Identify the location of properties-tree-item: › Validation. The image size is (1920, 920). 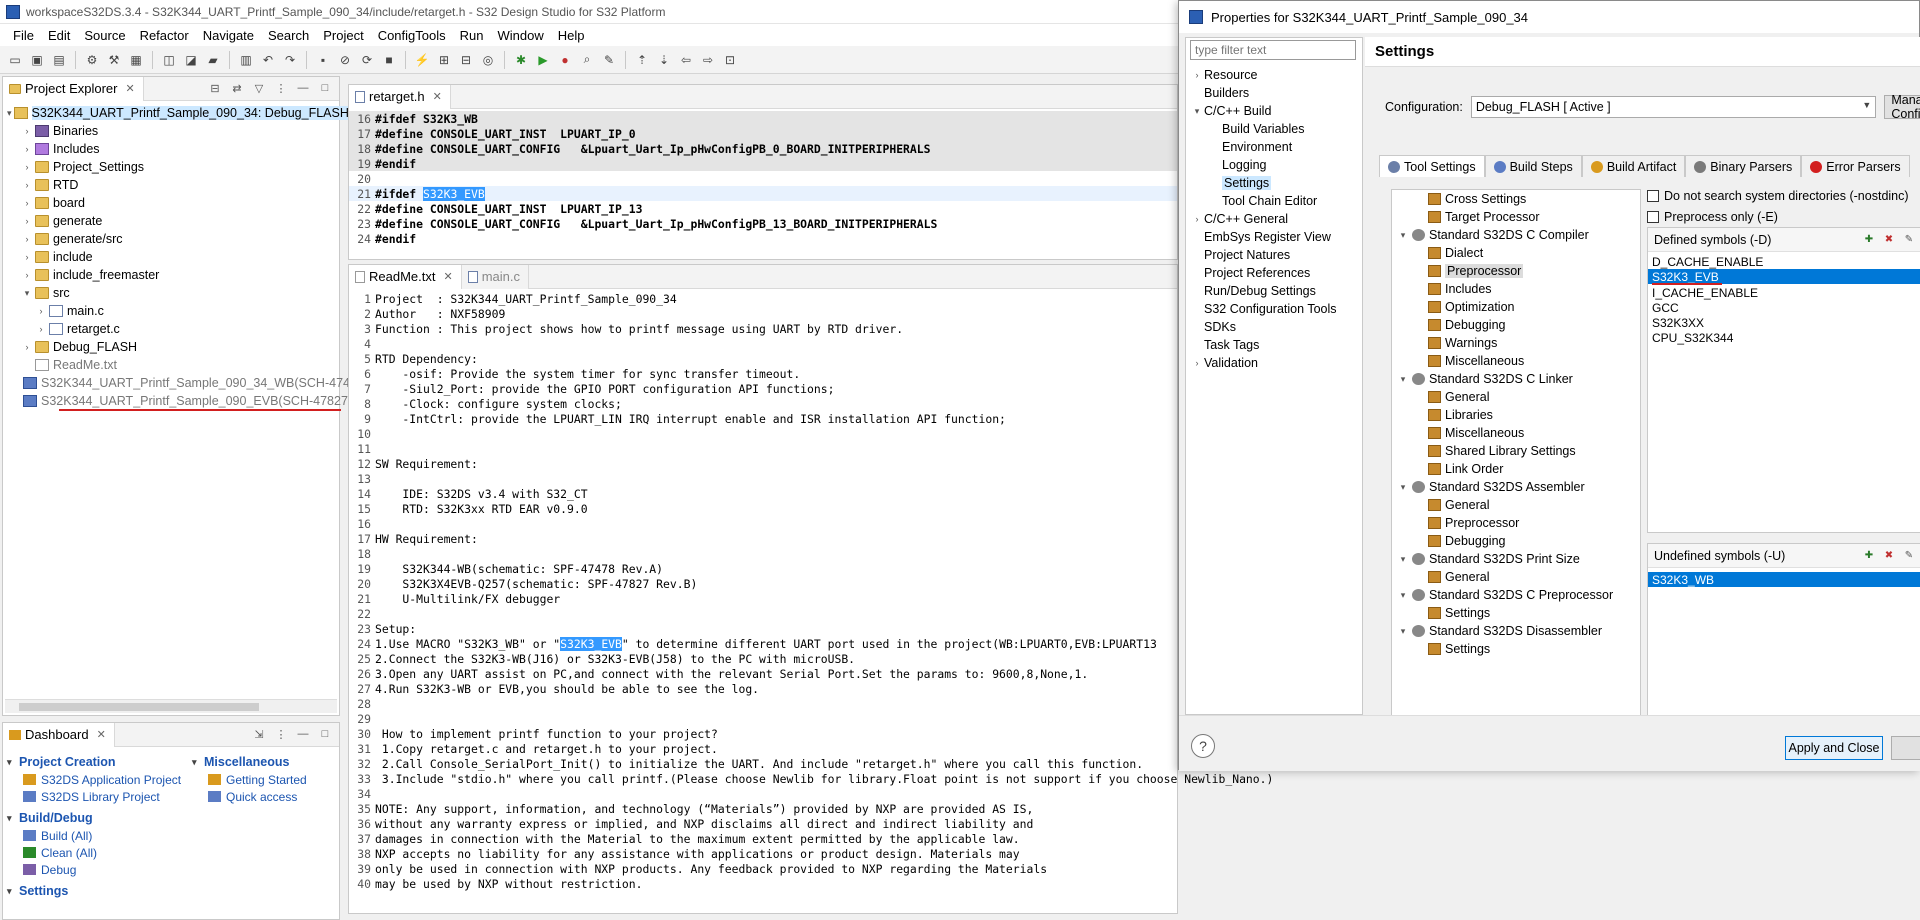
(1274, 363).